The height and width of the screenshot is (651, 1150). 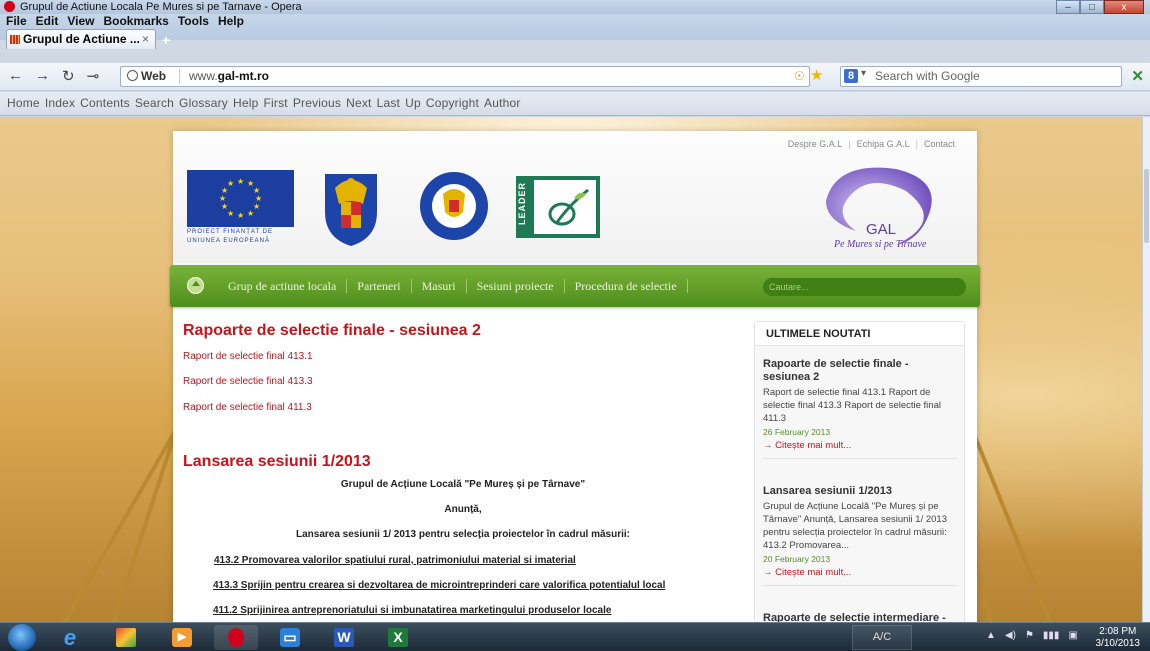 I want to click on clock-date: 3/10/2013, so click(x=1118, y=643).